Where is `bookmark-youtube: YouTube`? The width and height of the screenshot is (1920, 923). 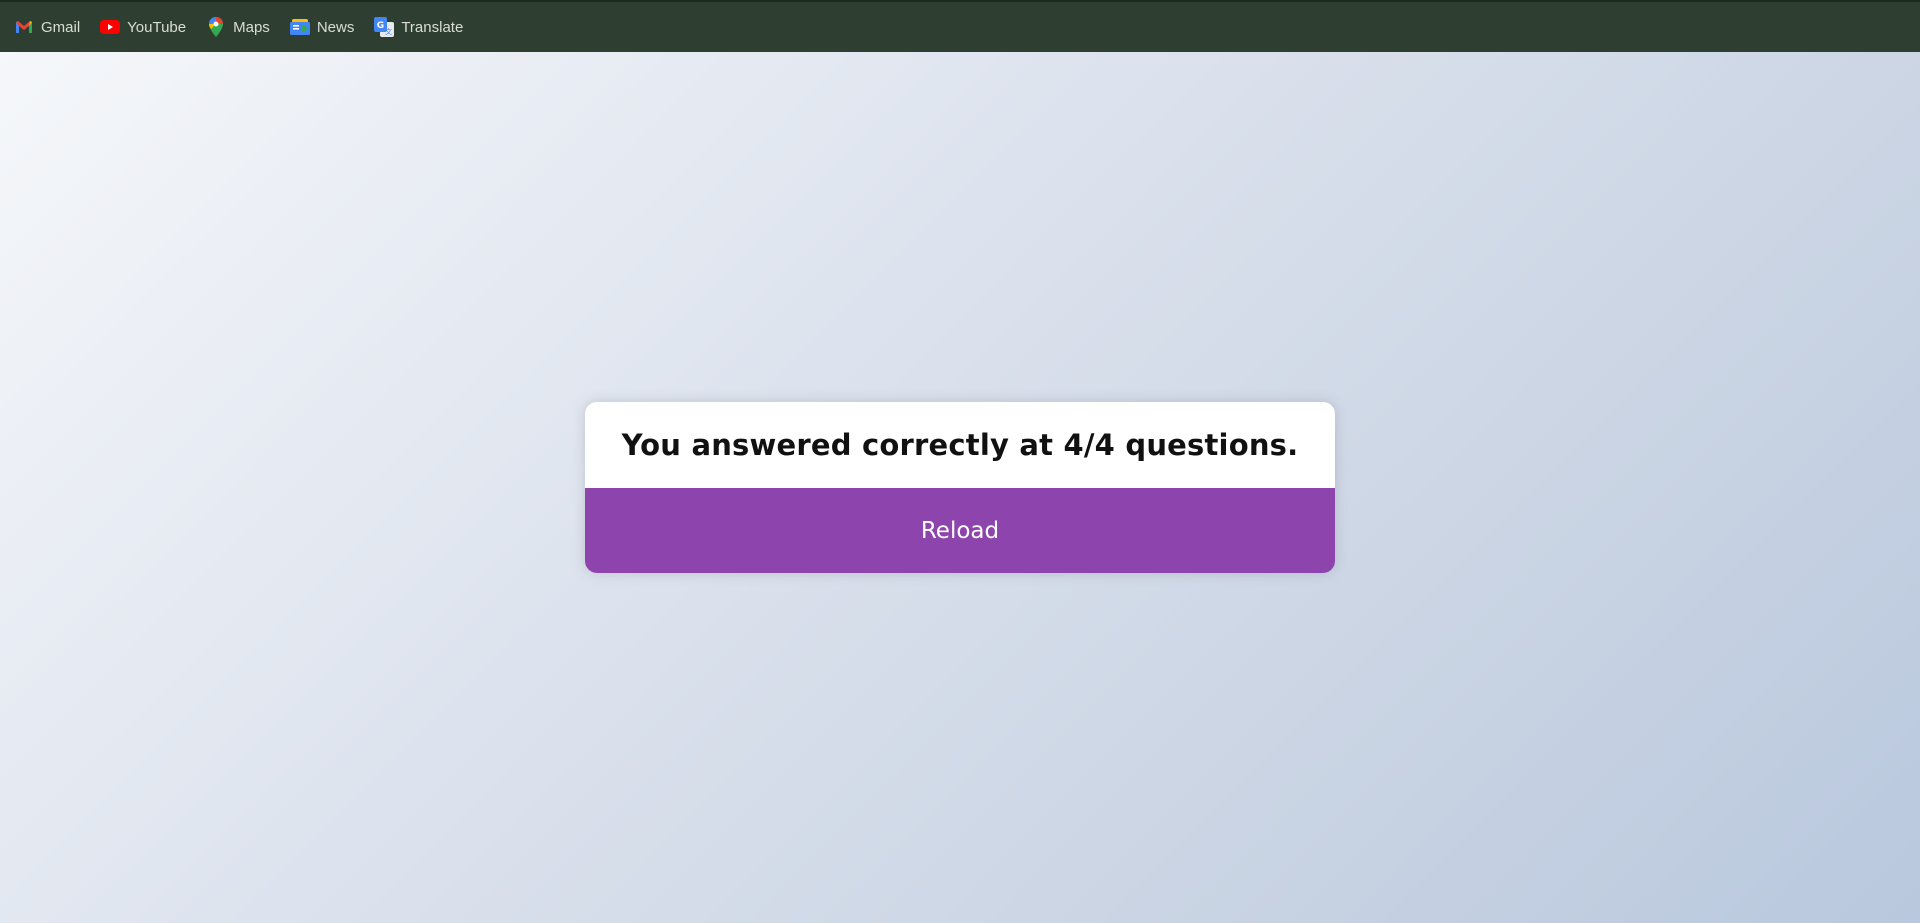 bookmark-youtube: YouTube is located at coordinates (146, 27).